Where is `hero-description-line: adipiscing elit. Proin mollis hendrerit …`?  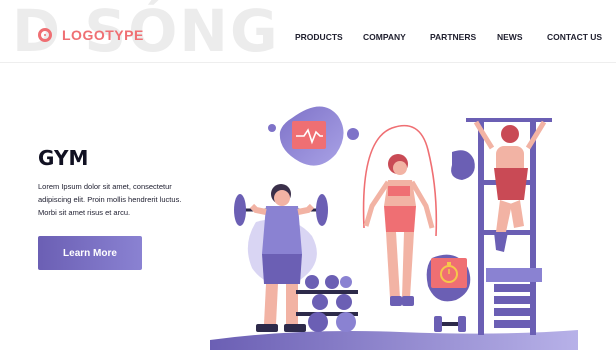
hero-description-line: adipiscing elit. Proin mollis hendrerit … is located at coordinates (110, 199).